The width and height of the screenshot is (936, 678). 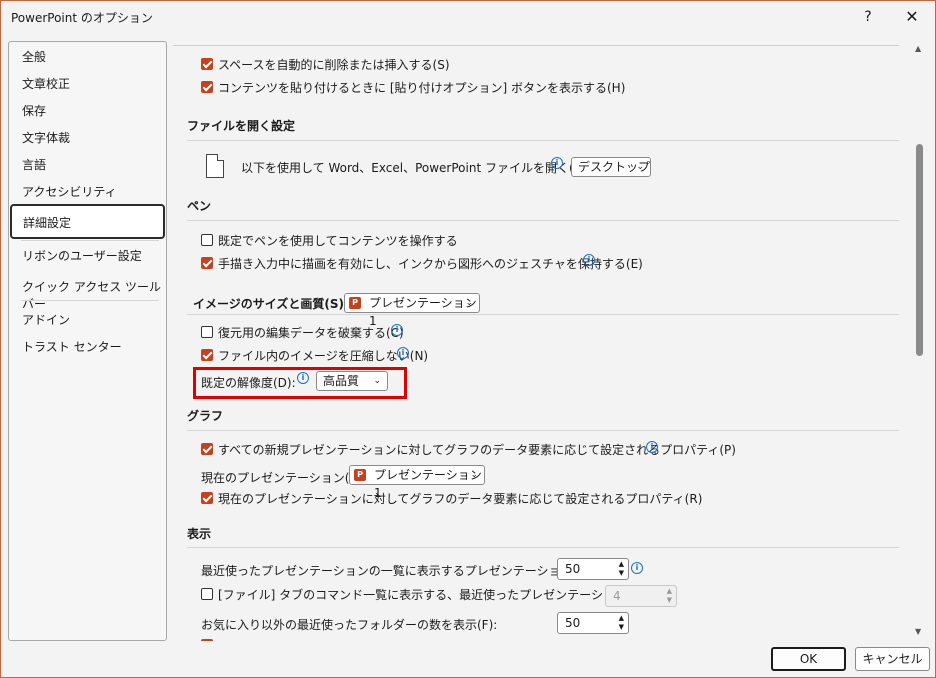 What do you see at coordinates (34, 56) in the screenshot?
I see `sidebar-item-general: 全般` at bounding box center [34, 56].